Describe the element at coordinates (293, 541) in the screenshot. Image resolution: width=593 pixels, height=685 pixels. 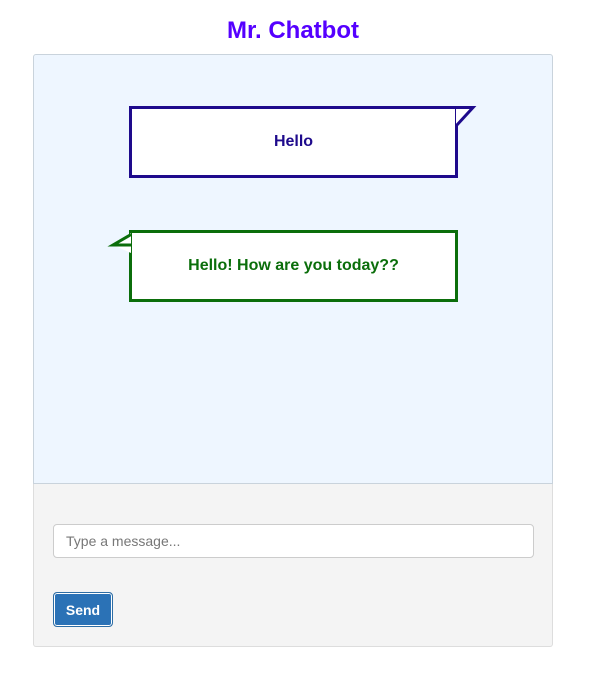
I see `message-input` at that location.